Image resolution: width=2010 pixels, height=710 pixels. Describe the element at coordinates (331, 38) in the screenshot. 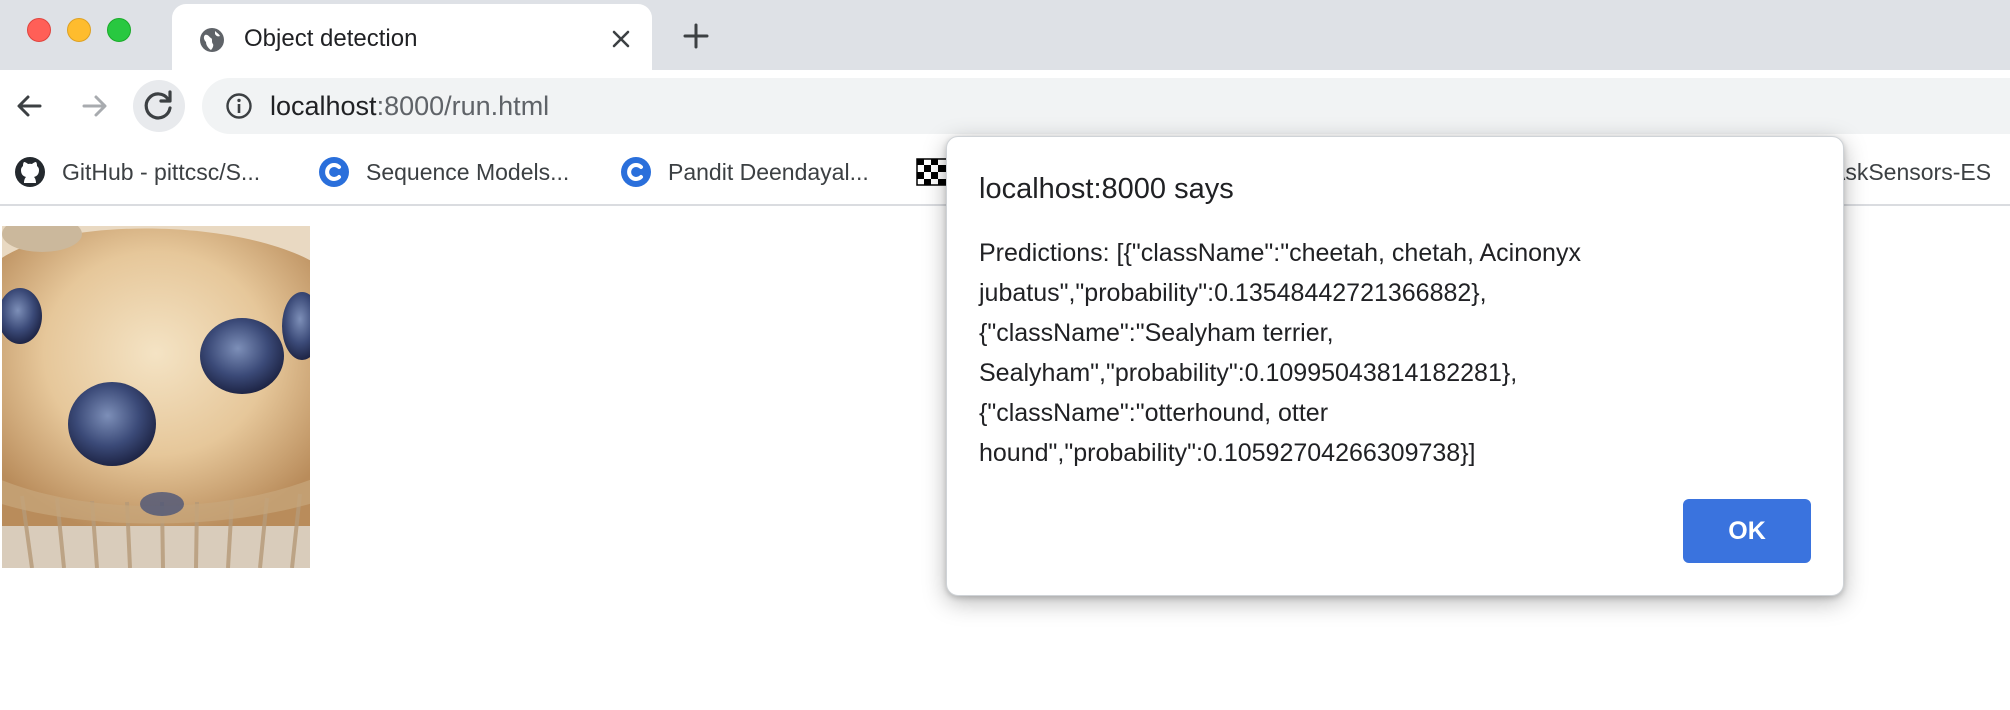

I see `tab-title: Object detection` at that location.